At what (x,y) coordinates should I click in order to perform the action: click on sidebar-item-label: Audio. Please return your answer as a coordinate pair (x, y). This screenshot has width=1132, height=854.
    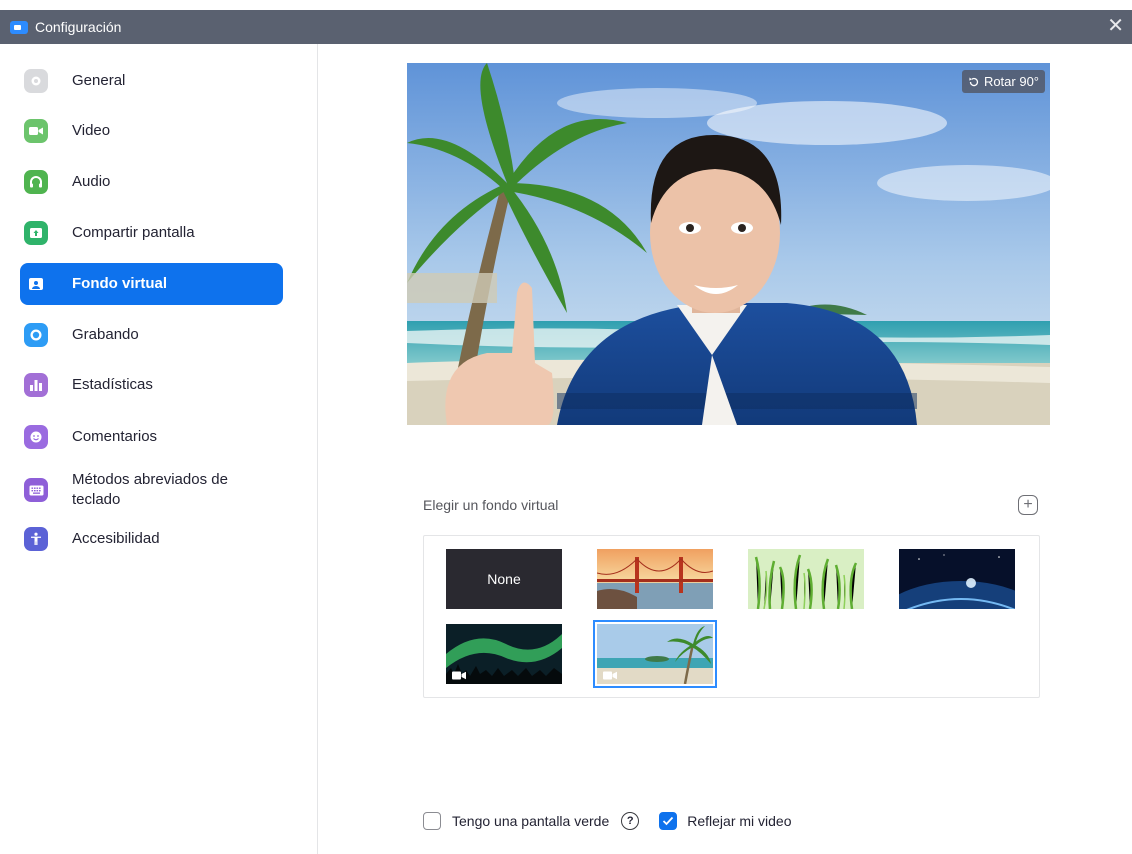
    Looking at the image, I should click on (91, 181).